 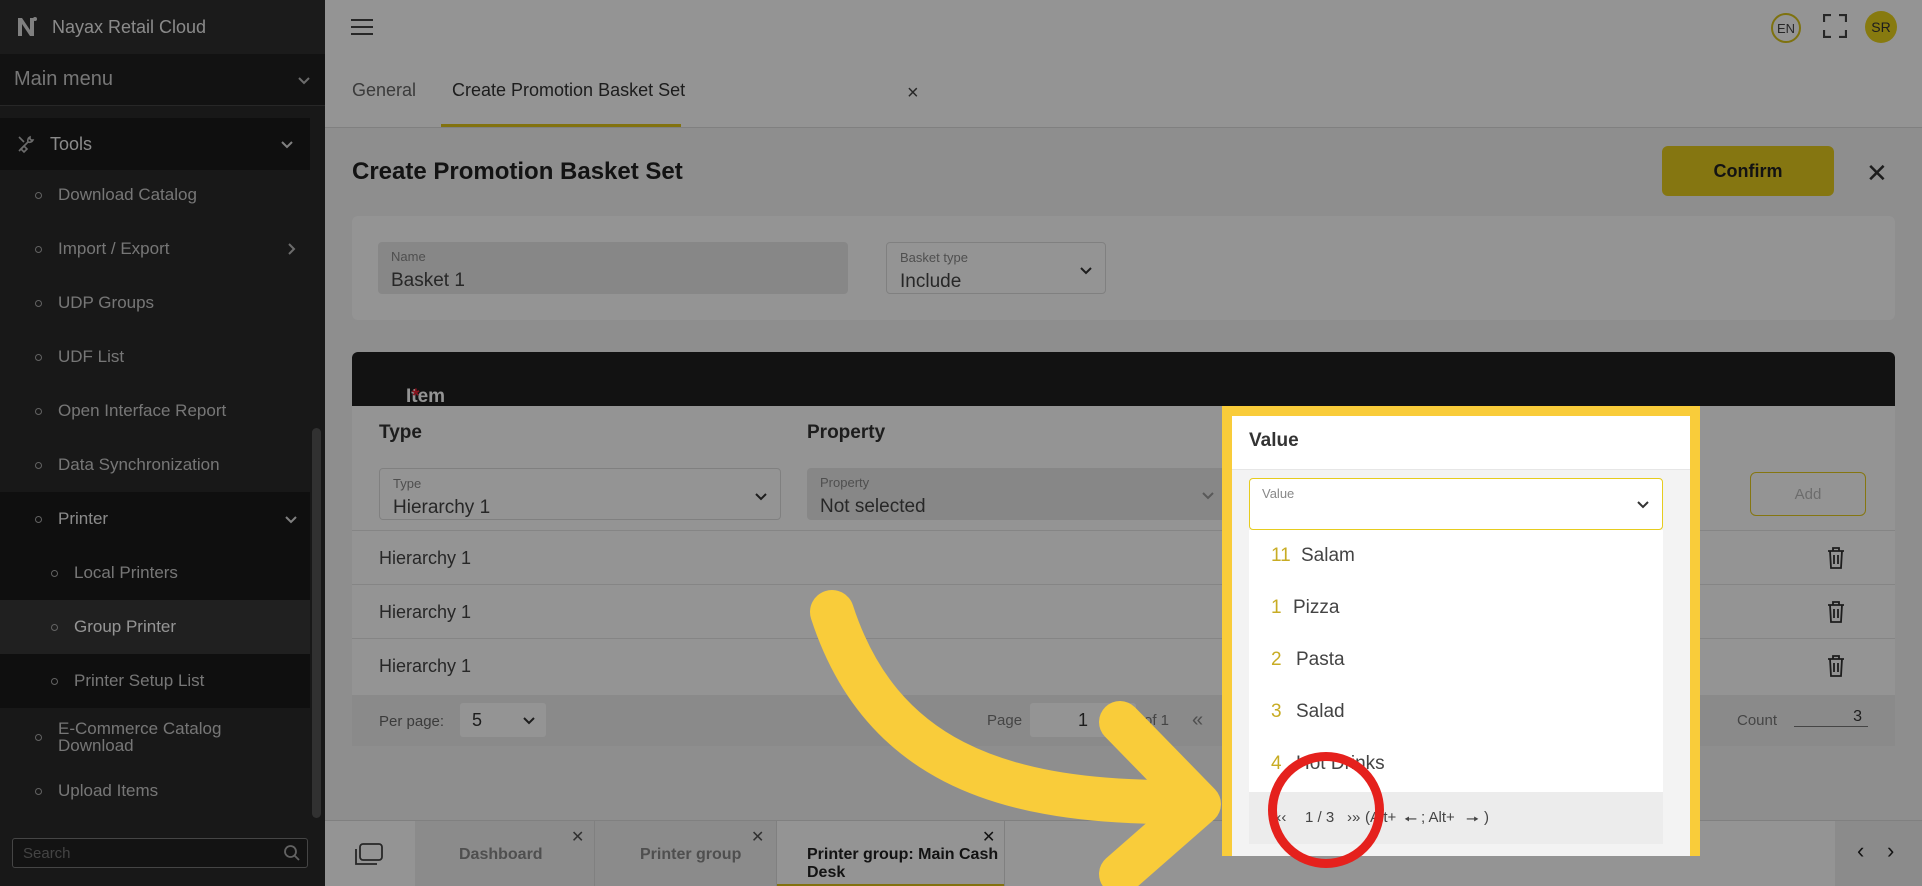 I want to click on dropdown-option: 1 Pizza, so click(x=1456, y=608).